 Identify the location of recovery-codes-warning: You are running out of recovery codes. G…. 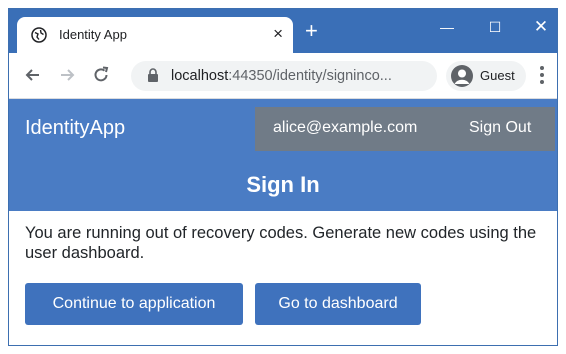
(281, 243).